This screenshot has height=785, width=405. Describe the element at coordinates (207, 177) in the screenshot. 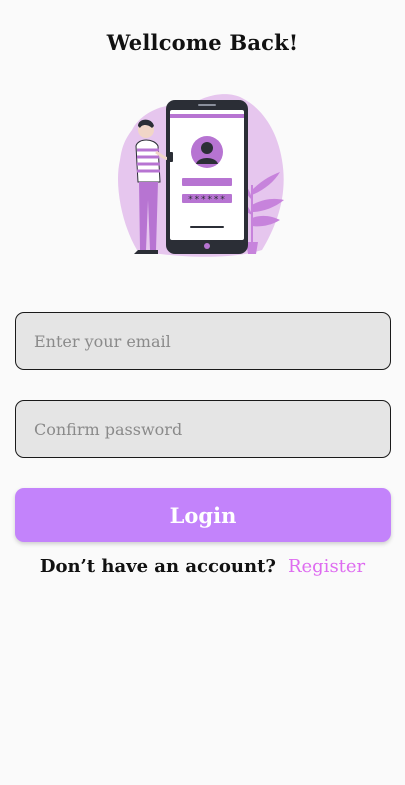

I see `phone-icon: ******` at that location.